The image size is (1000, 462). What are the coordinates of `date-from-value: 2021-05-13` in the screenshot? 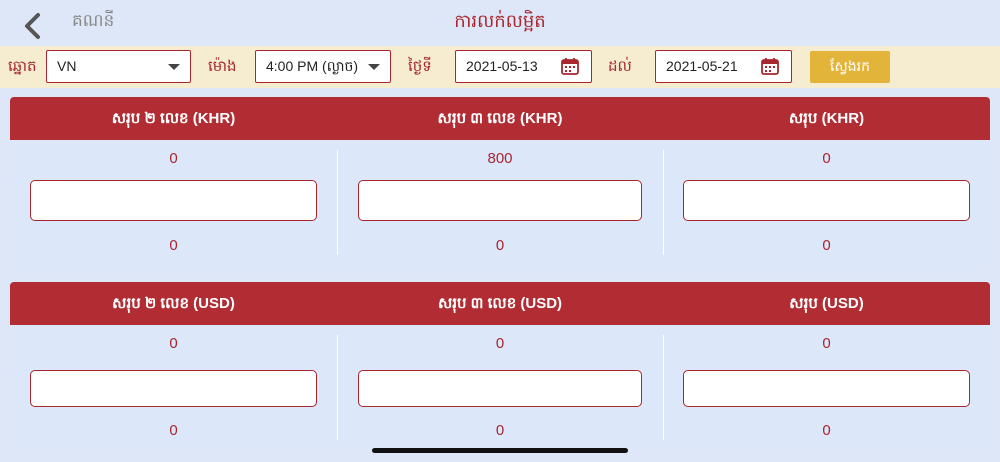 It's located at (502, 66).